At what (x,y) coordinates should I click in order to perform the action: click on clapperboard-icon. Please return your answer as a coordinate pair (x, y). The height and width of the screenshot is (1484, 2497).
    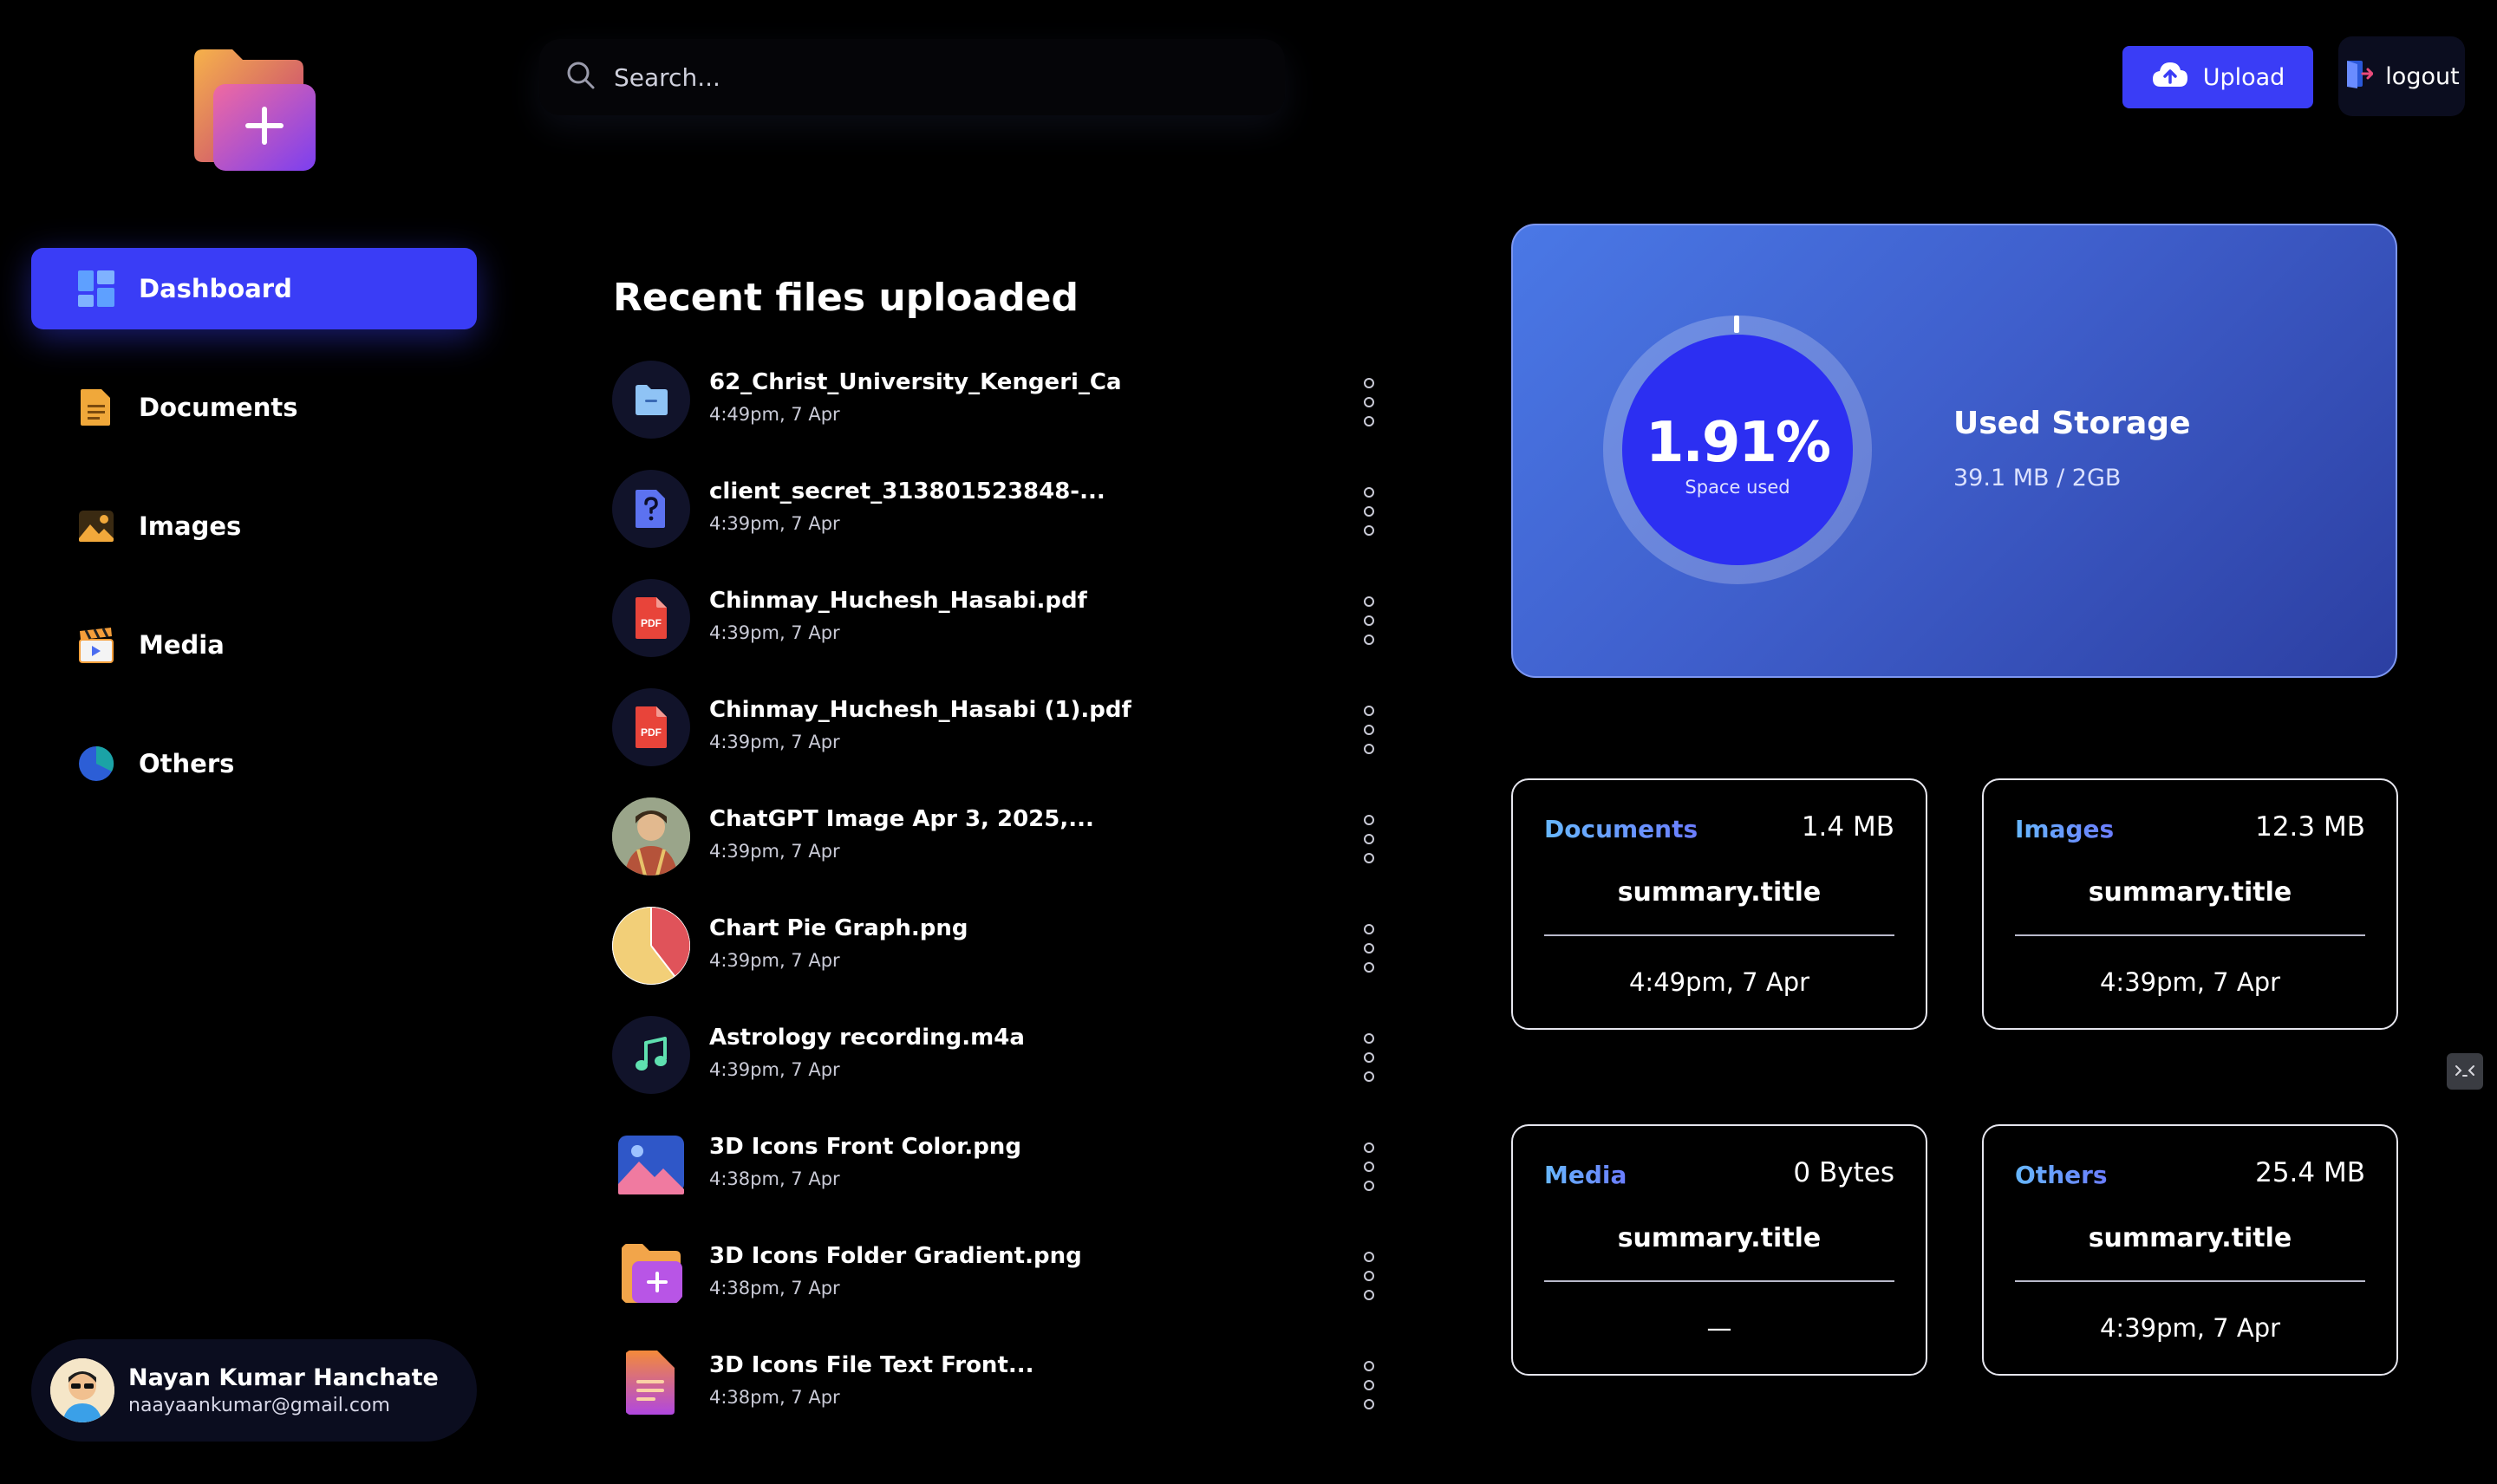
    Looking at the image, I should click on (96, 645).